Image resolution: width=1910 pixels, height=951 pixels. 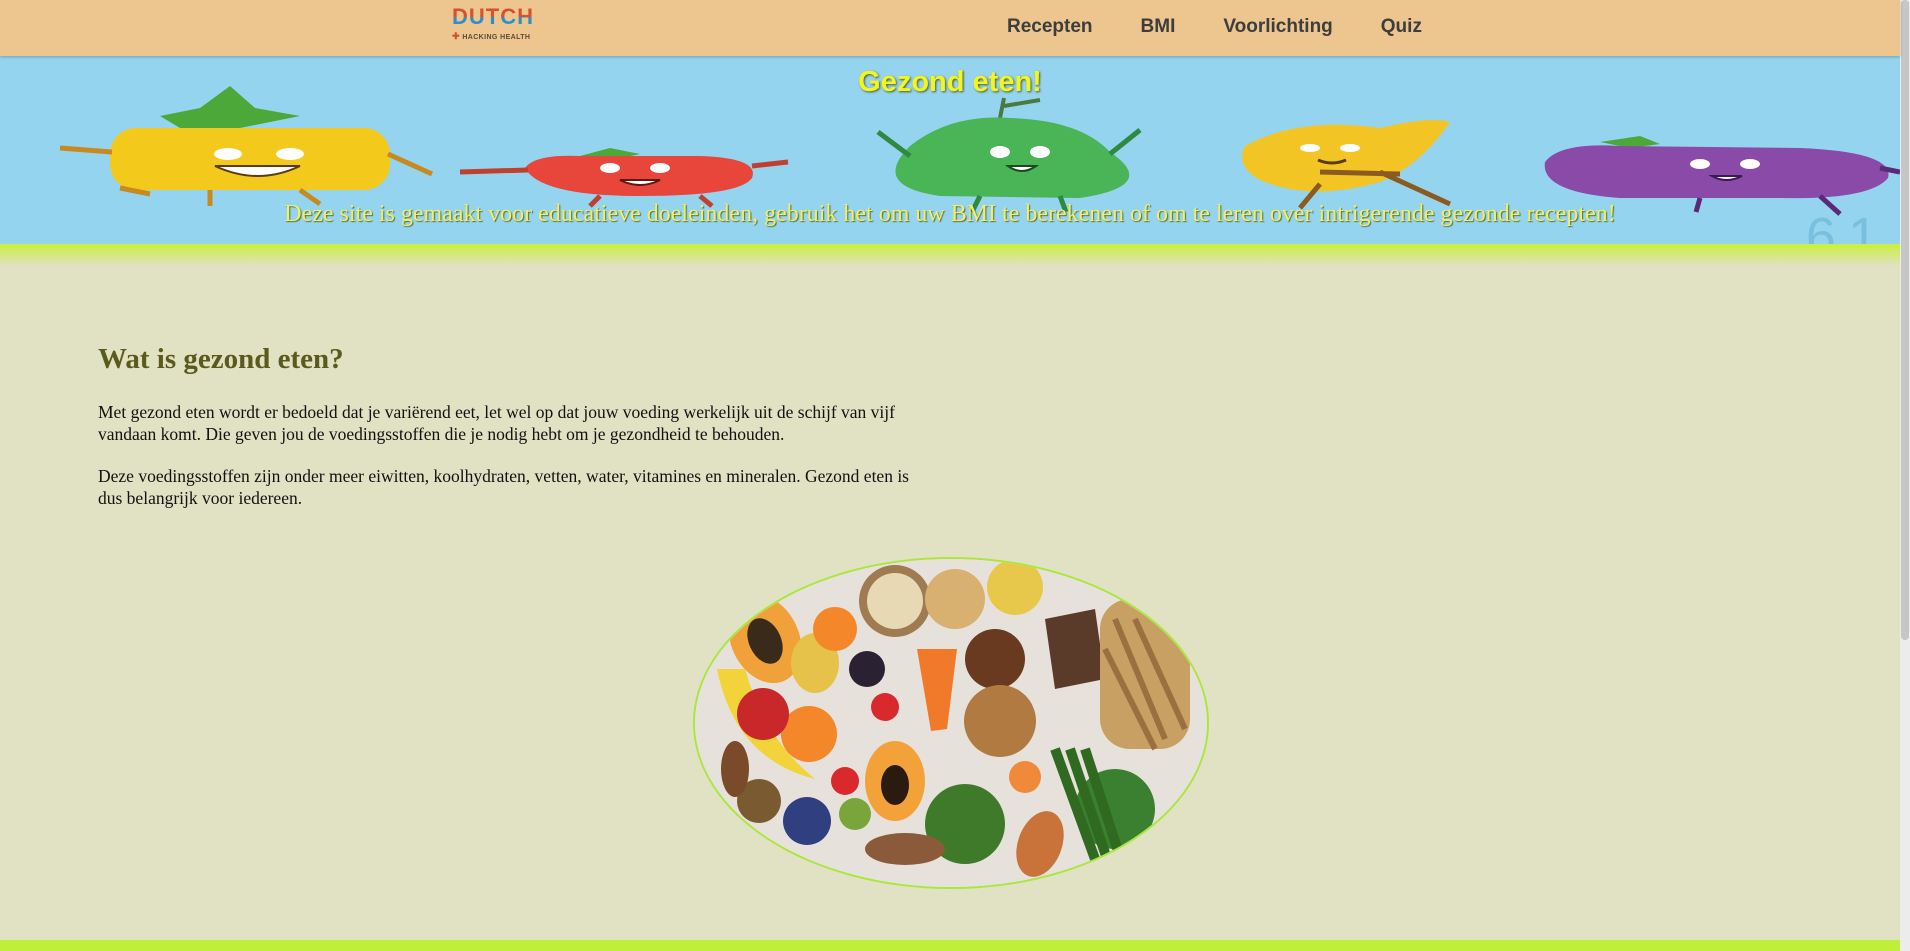 What do you see at coordinates (1905, 320) in the screenshot?
I see `scrollbar-thumb` at bounding box center [1905, 320].